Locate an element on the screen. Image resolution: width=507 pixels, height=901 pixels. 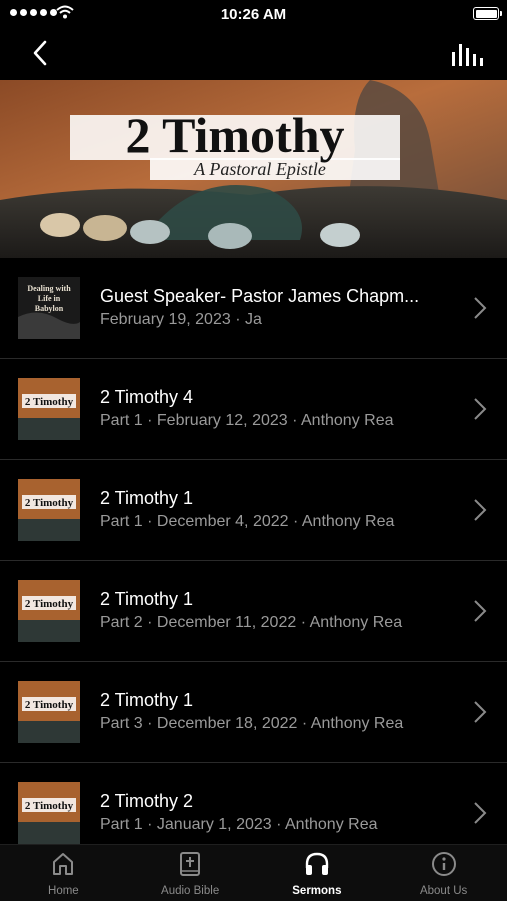
tab-audio-bible: Audio Bible is located at coordinates (190, 873).